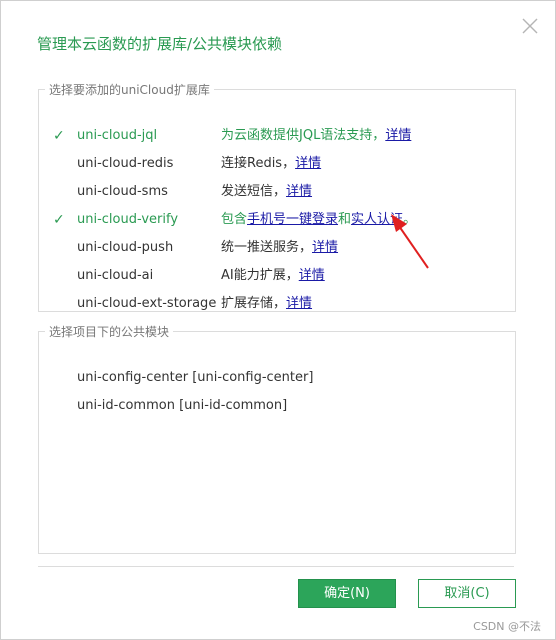  Describe the element at coordinates (147, 303) in the screenshot. I see `ext-name: uni-cloud-ext-storage` at that location.